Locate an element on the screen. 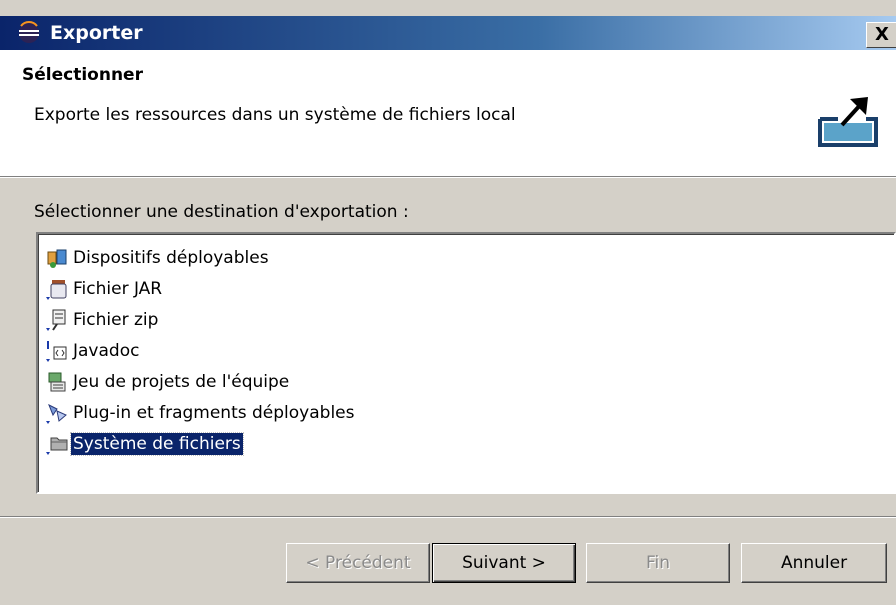 This screenshot has width=896, height=605. list-item-zip-file: Fichier zip is located at coordinates (102, 320).